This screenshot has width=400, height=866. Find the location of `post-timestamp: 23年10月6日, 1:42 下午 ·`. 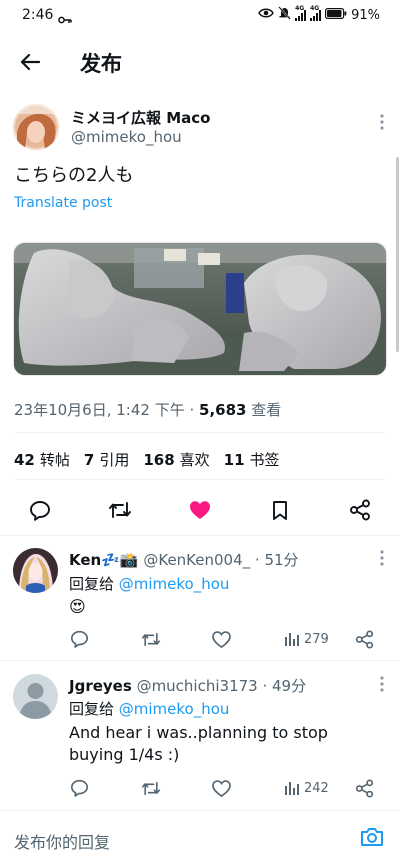

post-timestamp: 23年10月6日, 1:42 下午 · is located at coordinates (107, 410).